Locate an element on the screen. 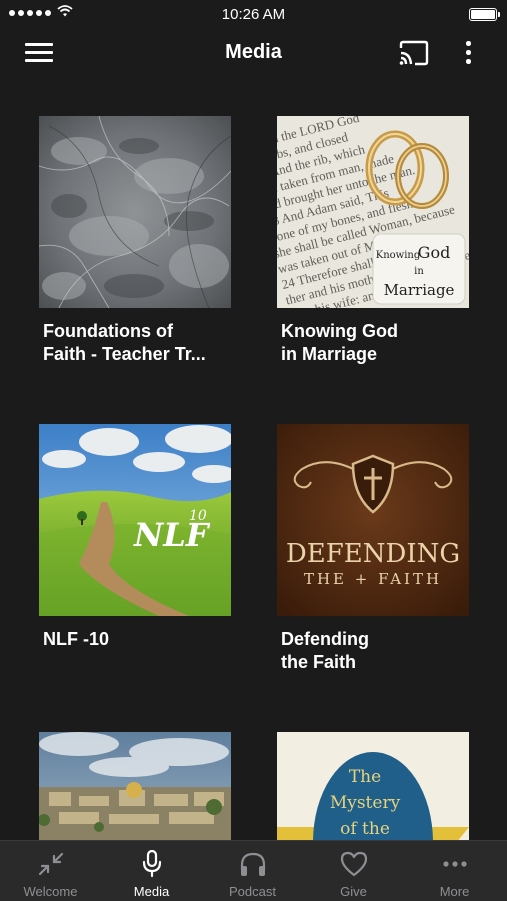 The image size is (507, 901). badge-text: God is located at coordinates (434, 252).